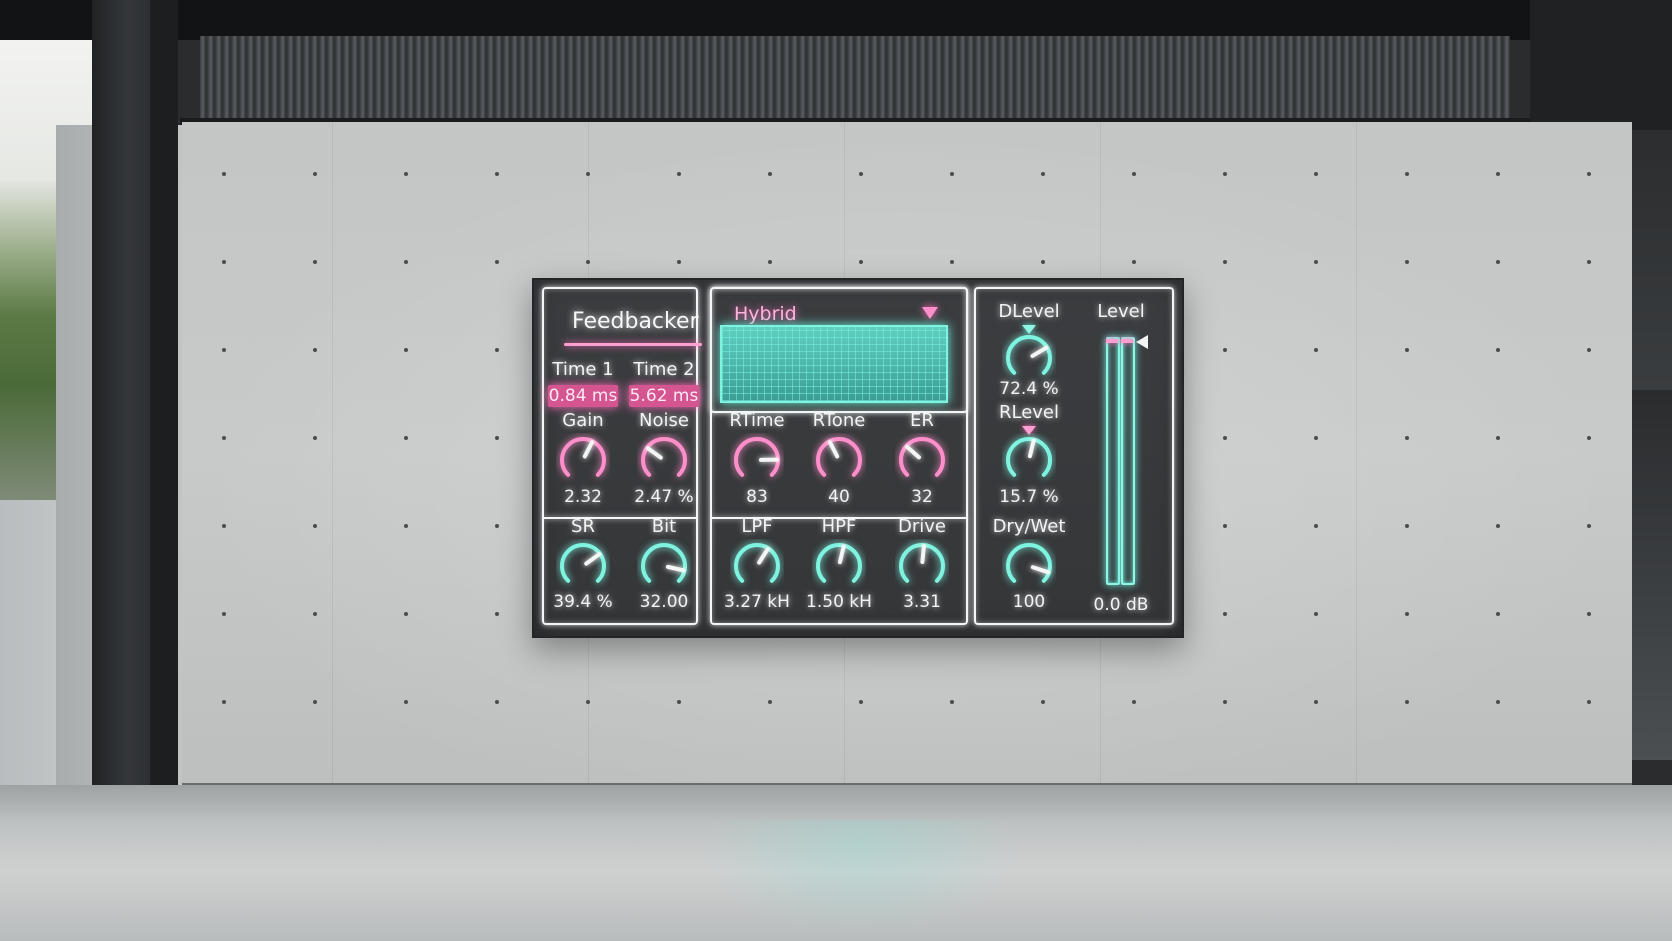 The image size is (1672, 941). I want to click on drive-knob, so click(922, 566).